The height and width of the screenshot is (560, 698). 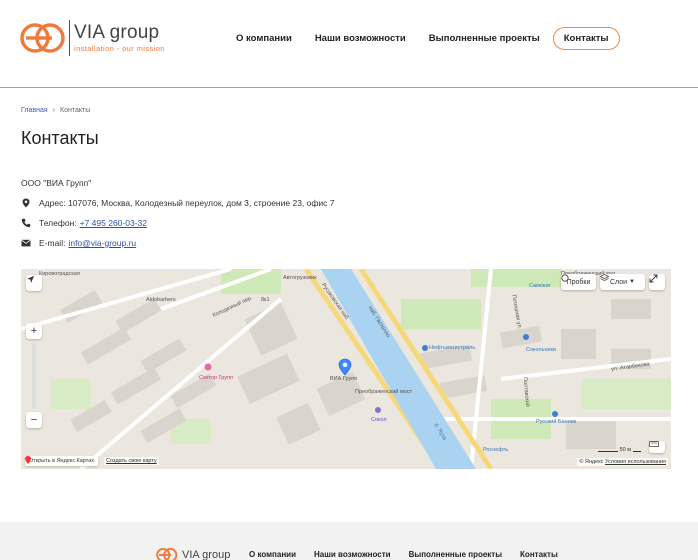 What do you see at coordinates (34, 420) in the screenshot?
I see `map-zoom-out-button: −` at bounding box center [34, 420].